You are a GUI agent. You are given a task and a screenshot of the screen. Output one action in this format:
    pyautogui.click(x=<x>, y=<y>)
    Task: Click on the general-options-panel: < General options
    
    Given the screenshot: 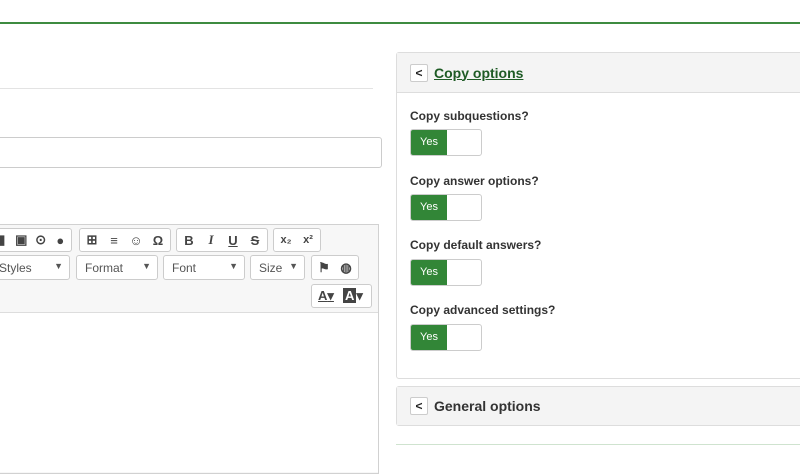 What is the action you would take?
    pyautogui.click(x=598, y=406)
    